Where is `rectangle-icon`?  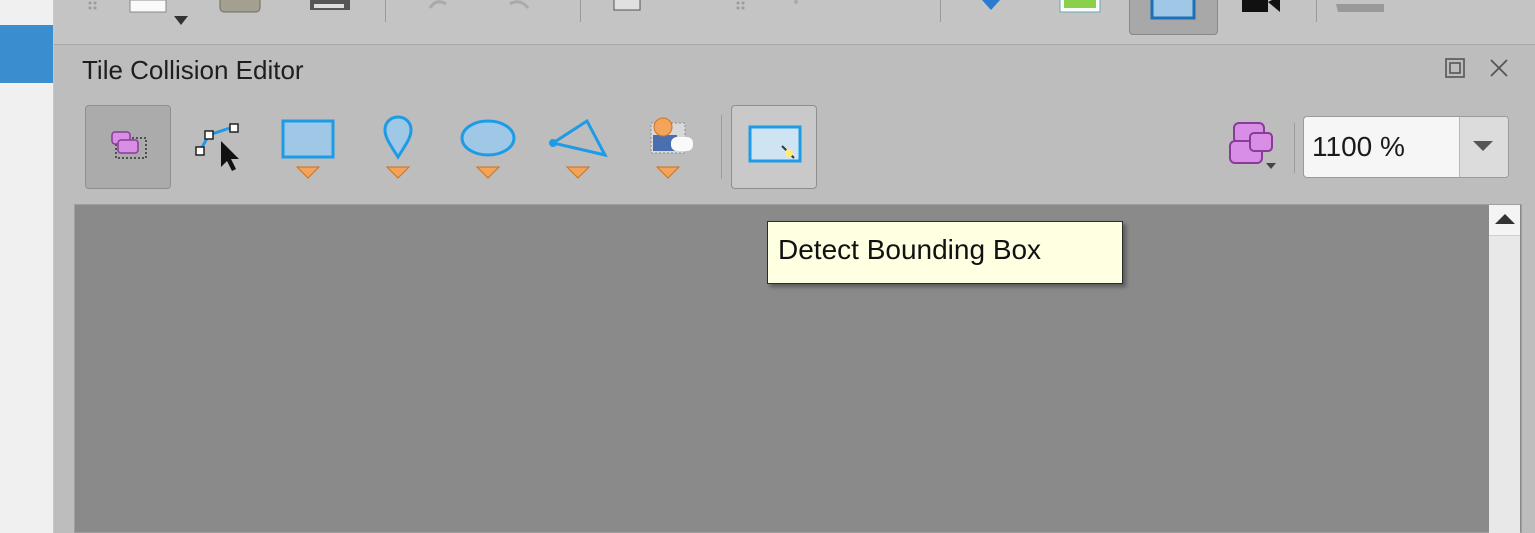 rectangle-icon is located at coordinates (1173, 10).